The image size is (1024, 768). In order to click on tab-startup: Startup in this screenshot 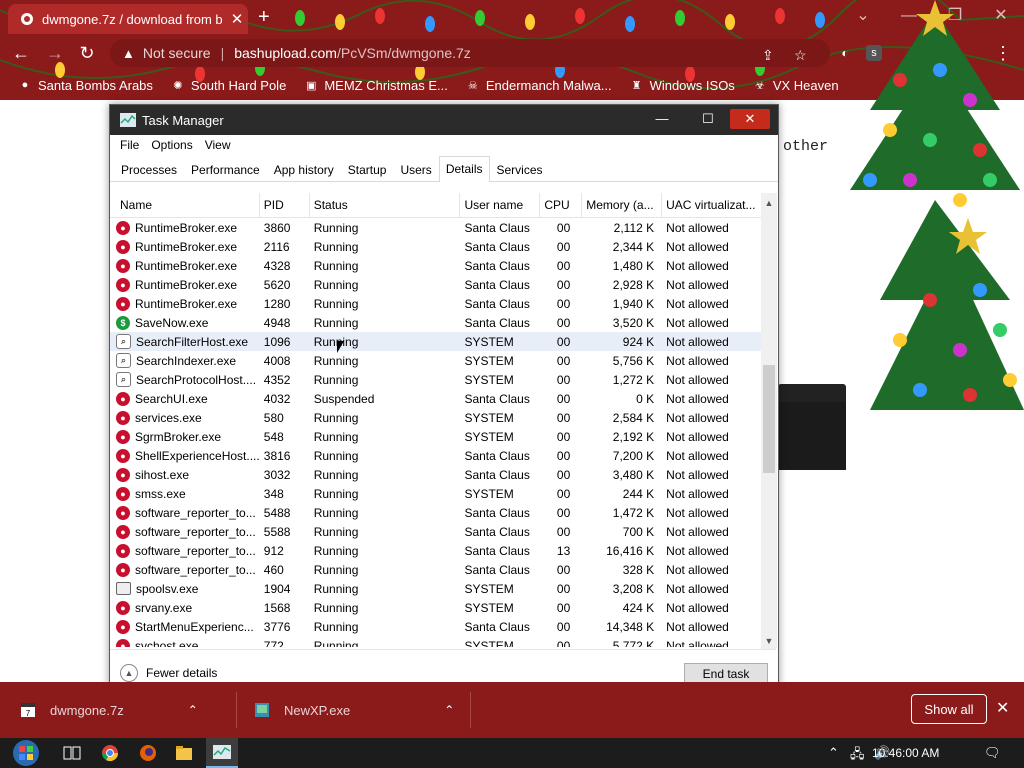, I will do `click(367, 169)`.